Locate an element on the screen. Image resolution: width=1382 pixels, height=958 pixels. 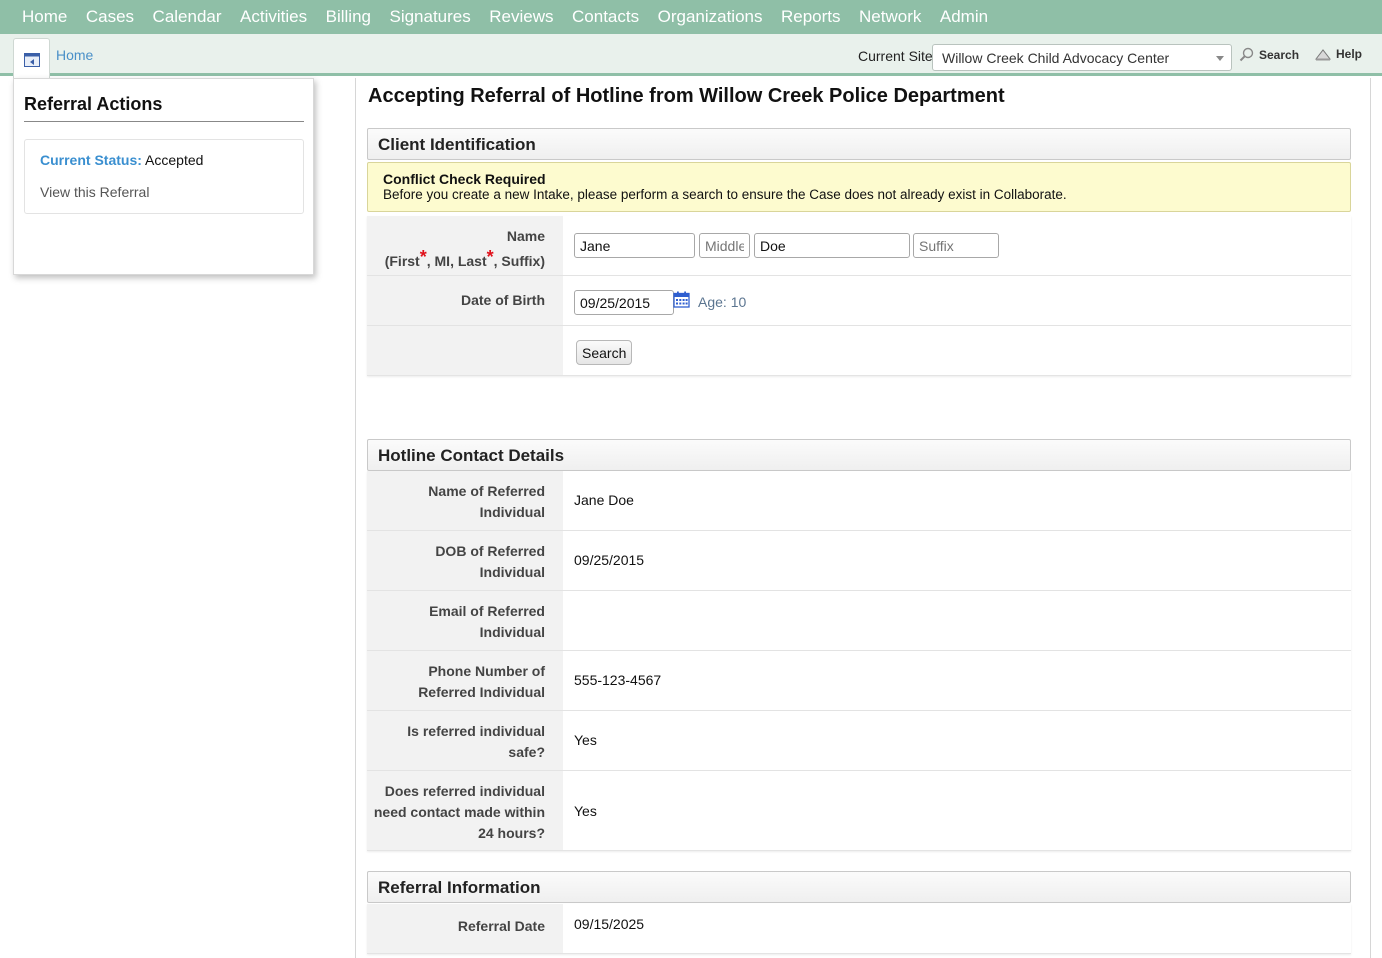
nav-activities: Activities is located at coordinates (273, 17).